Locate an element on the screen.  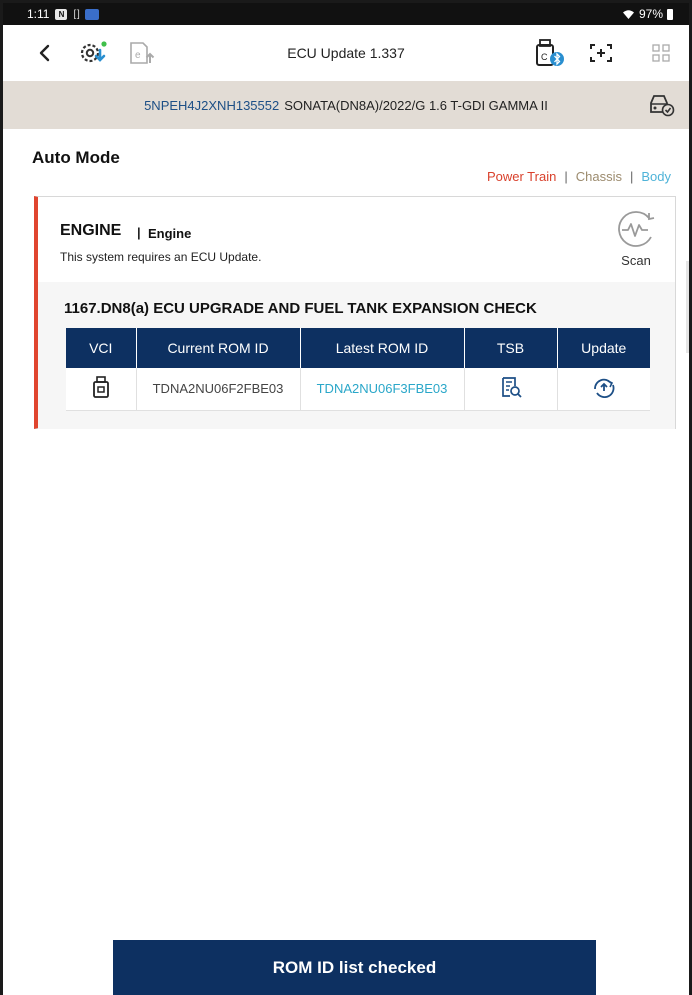
latest-rom-id: TDNA2NU06F3FBE03 is located at coordinates (382, 389).